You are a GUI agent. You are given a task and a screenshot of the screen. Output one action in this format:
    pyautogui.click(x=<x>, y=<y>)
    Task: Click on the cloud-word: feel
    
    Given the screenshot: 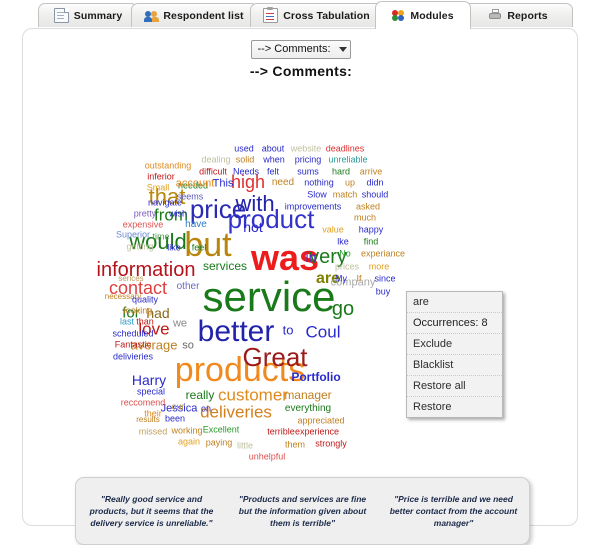 What is the action you would take?
    pyautogui.click(x=199, y=248)
    